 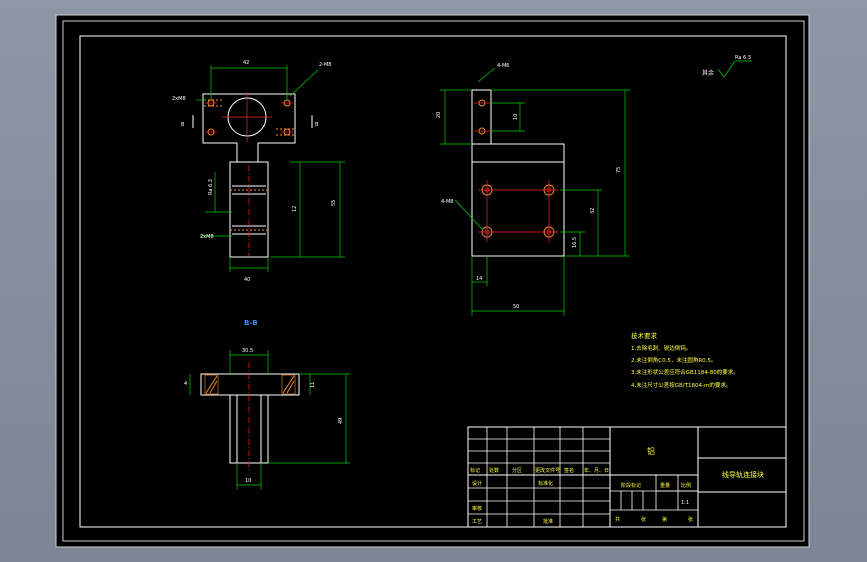 What do you see at coordinates (341, 421) in the screenshot?
I see `dim-bb-h2: 49` at bounding box center [341, 421].